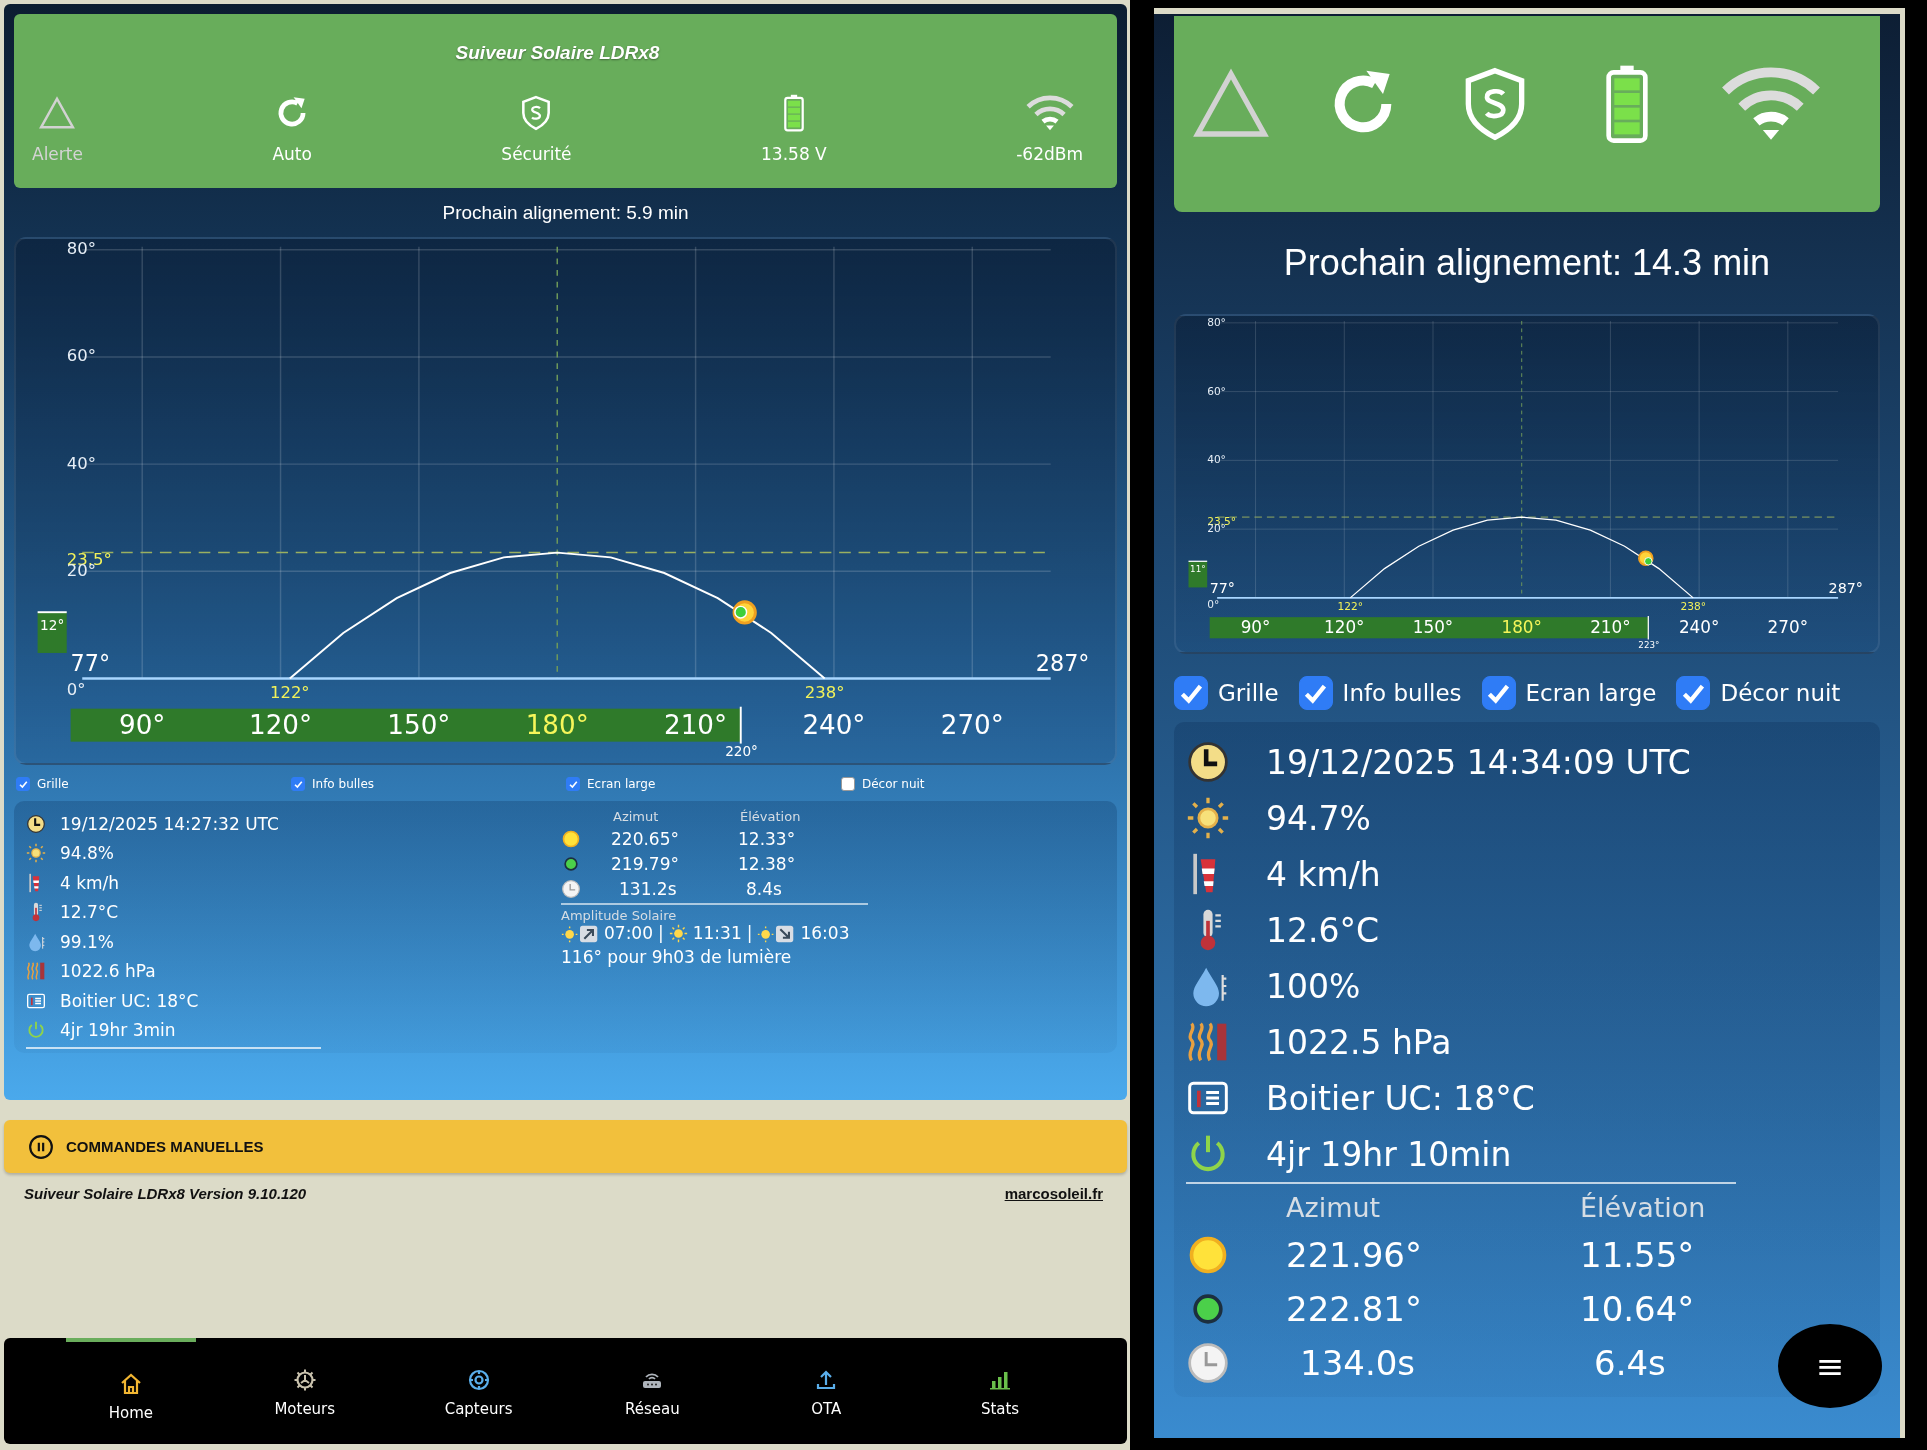  What do you see at coordinates (1649, 644) in the screenshot?
I see `azimuth-marker-label: 223°` at bounding box center [1649, 644].